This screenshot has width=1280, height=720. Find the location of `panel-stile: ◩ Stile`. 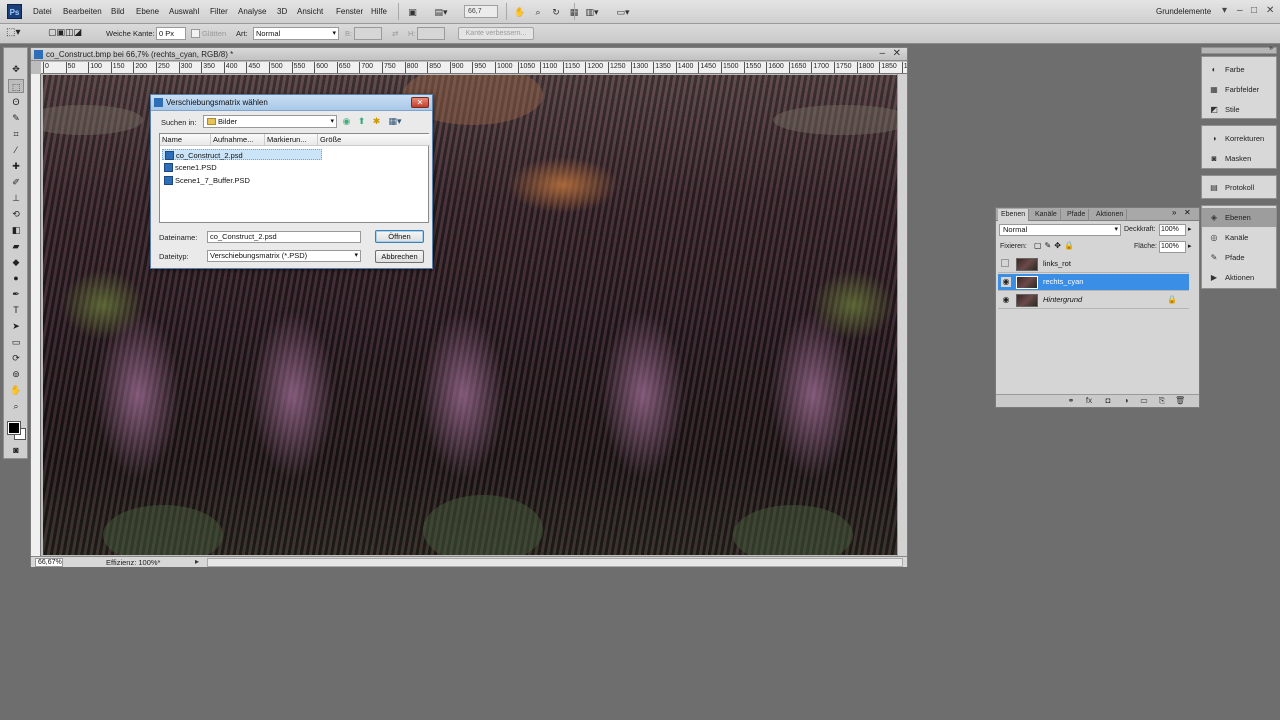

panel-stile: ◩ Stile is located at coordinates (1239, 109).